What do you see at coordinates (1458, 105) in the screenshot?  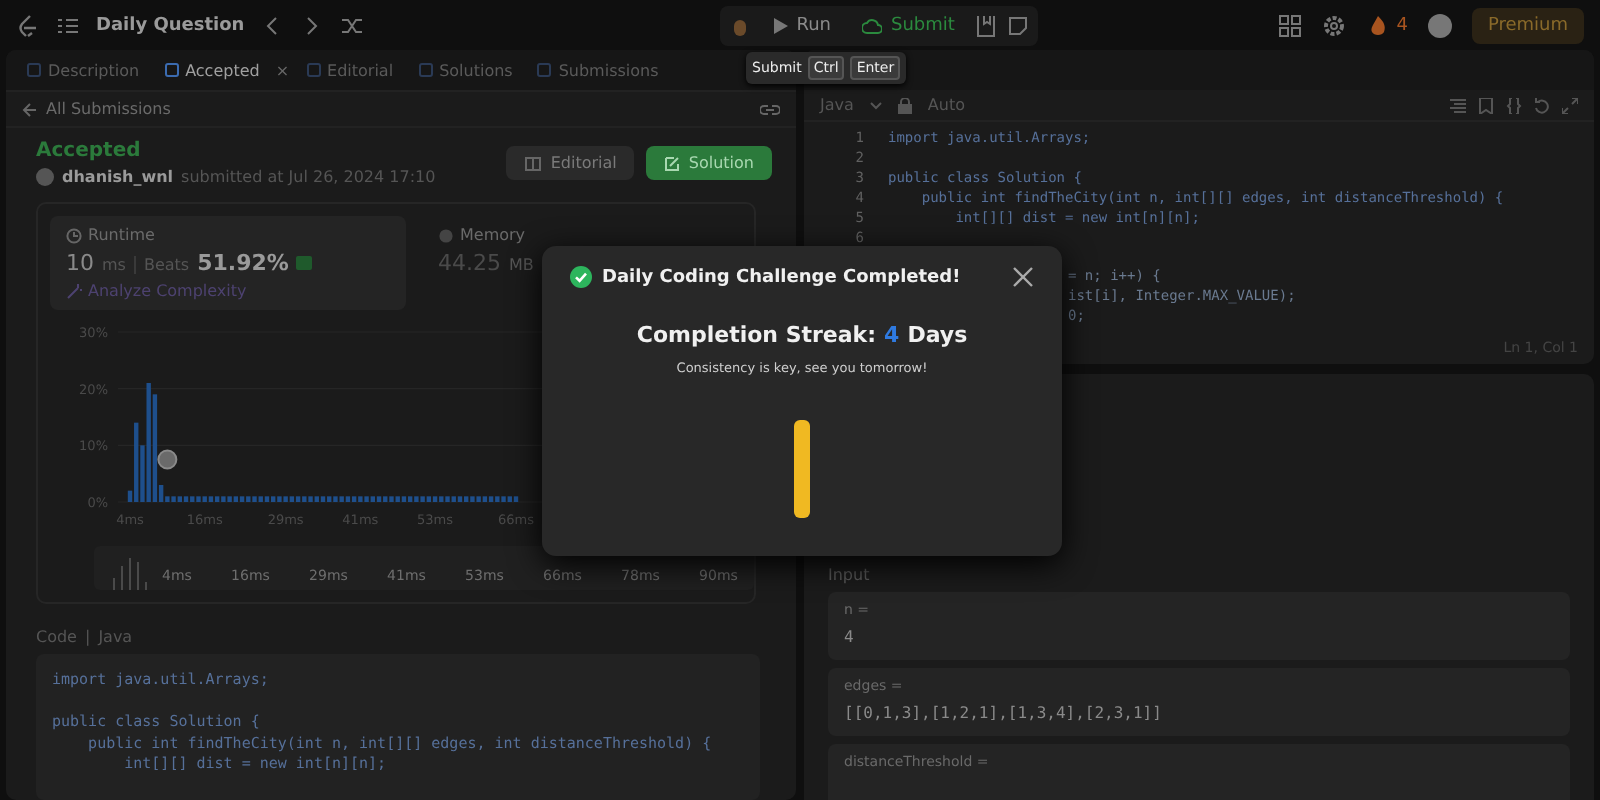 I see `format-icon` at bounding box center [1458, 105].